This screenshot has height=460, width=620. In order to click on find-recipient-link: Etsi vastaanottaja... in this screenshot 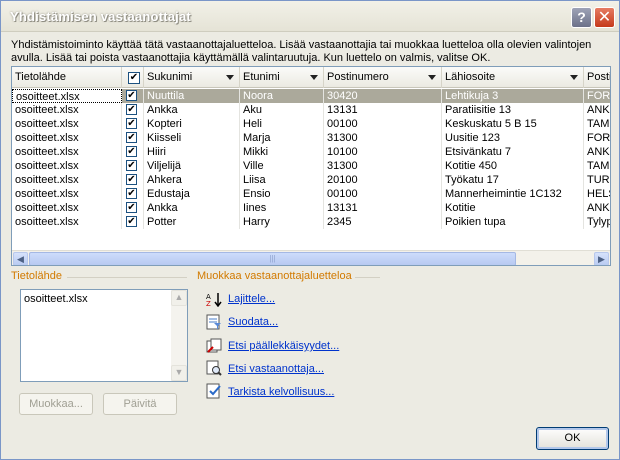, I will do `click(276, 369)`.